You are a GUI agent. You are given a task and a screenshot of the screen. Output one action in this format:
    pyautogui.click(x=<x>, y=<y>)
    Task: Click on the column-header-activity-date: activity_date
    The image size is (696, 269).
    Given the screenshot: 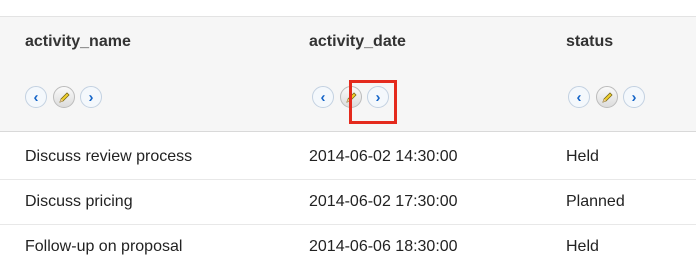 What is the action you would take?
    pyautogui.click(x=357, y=42)
    